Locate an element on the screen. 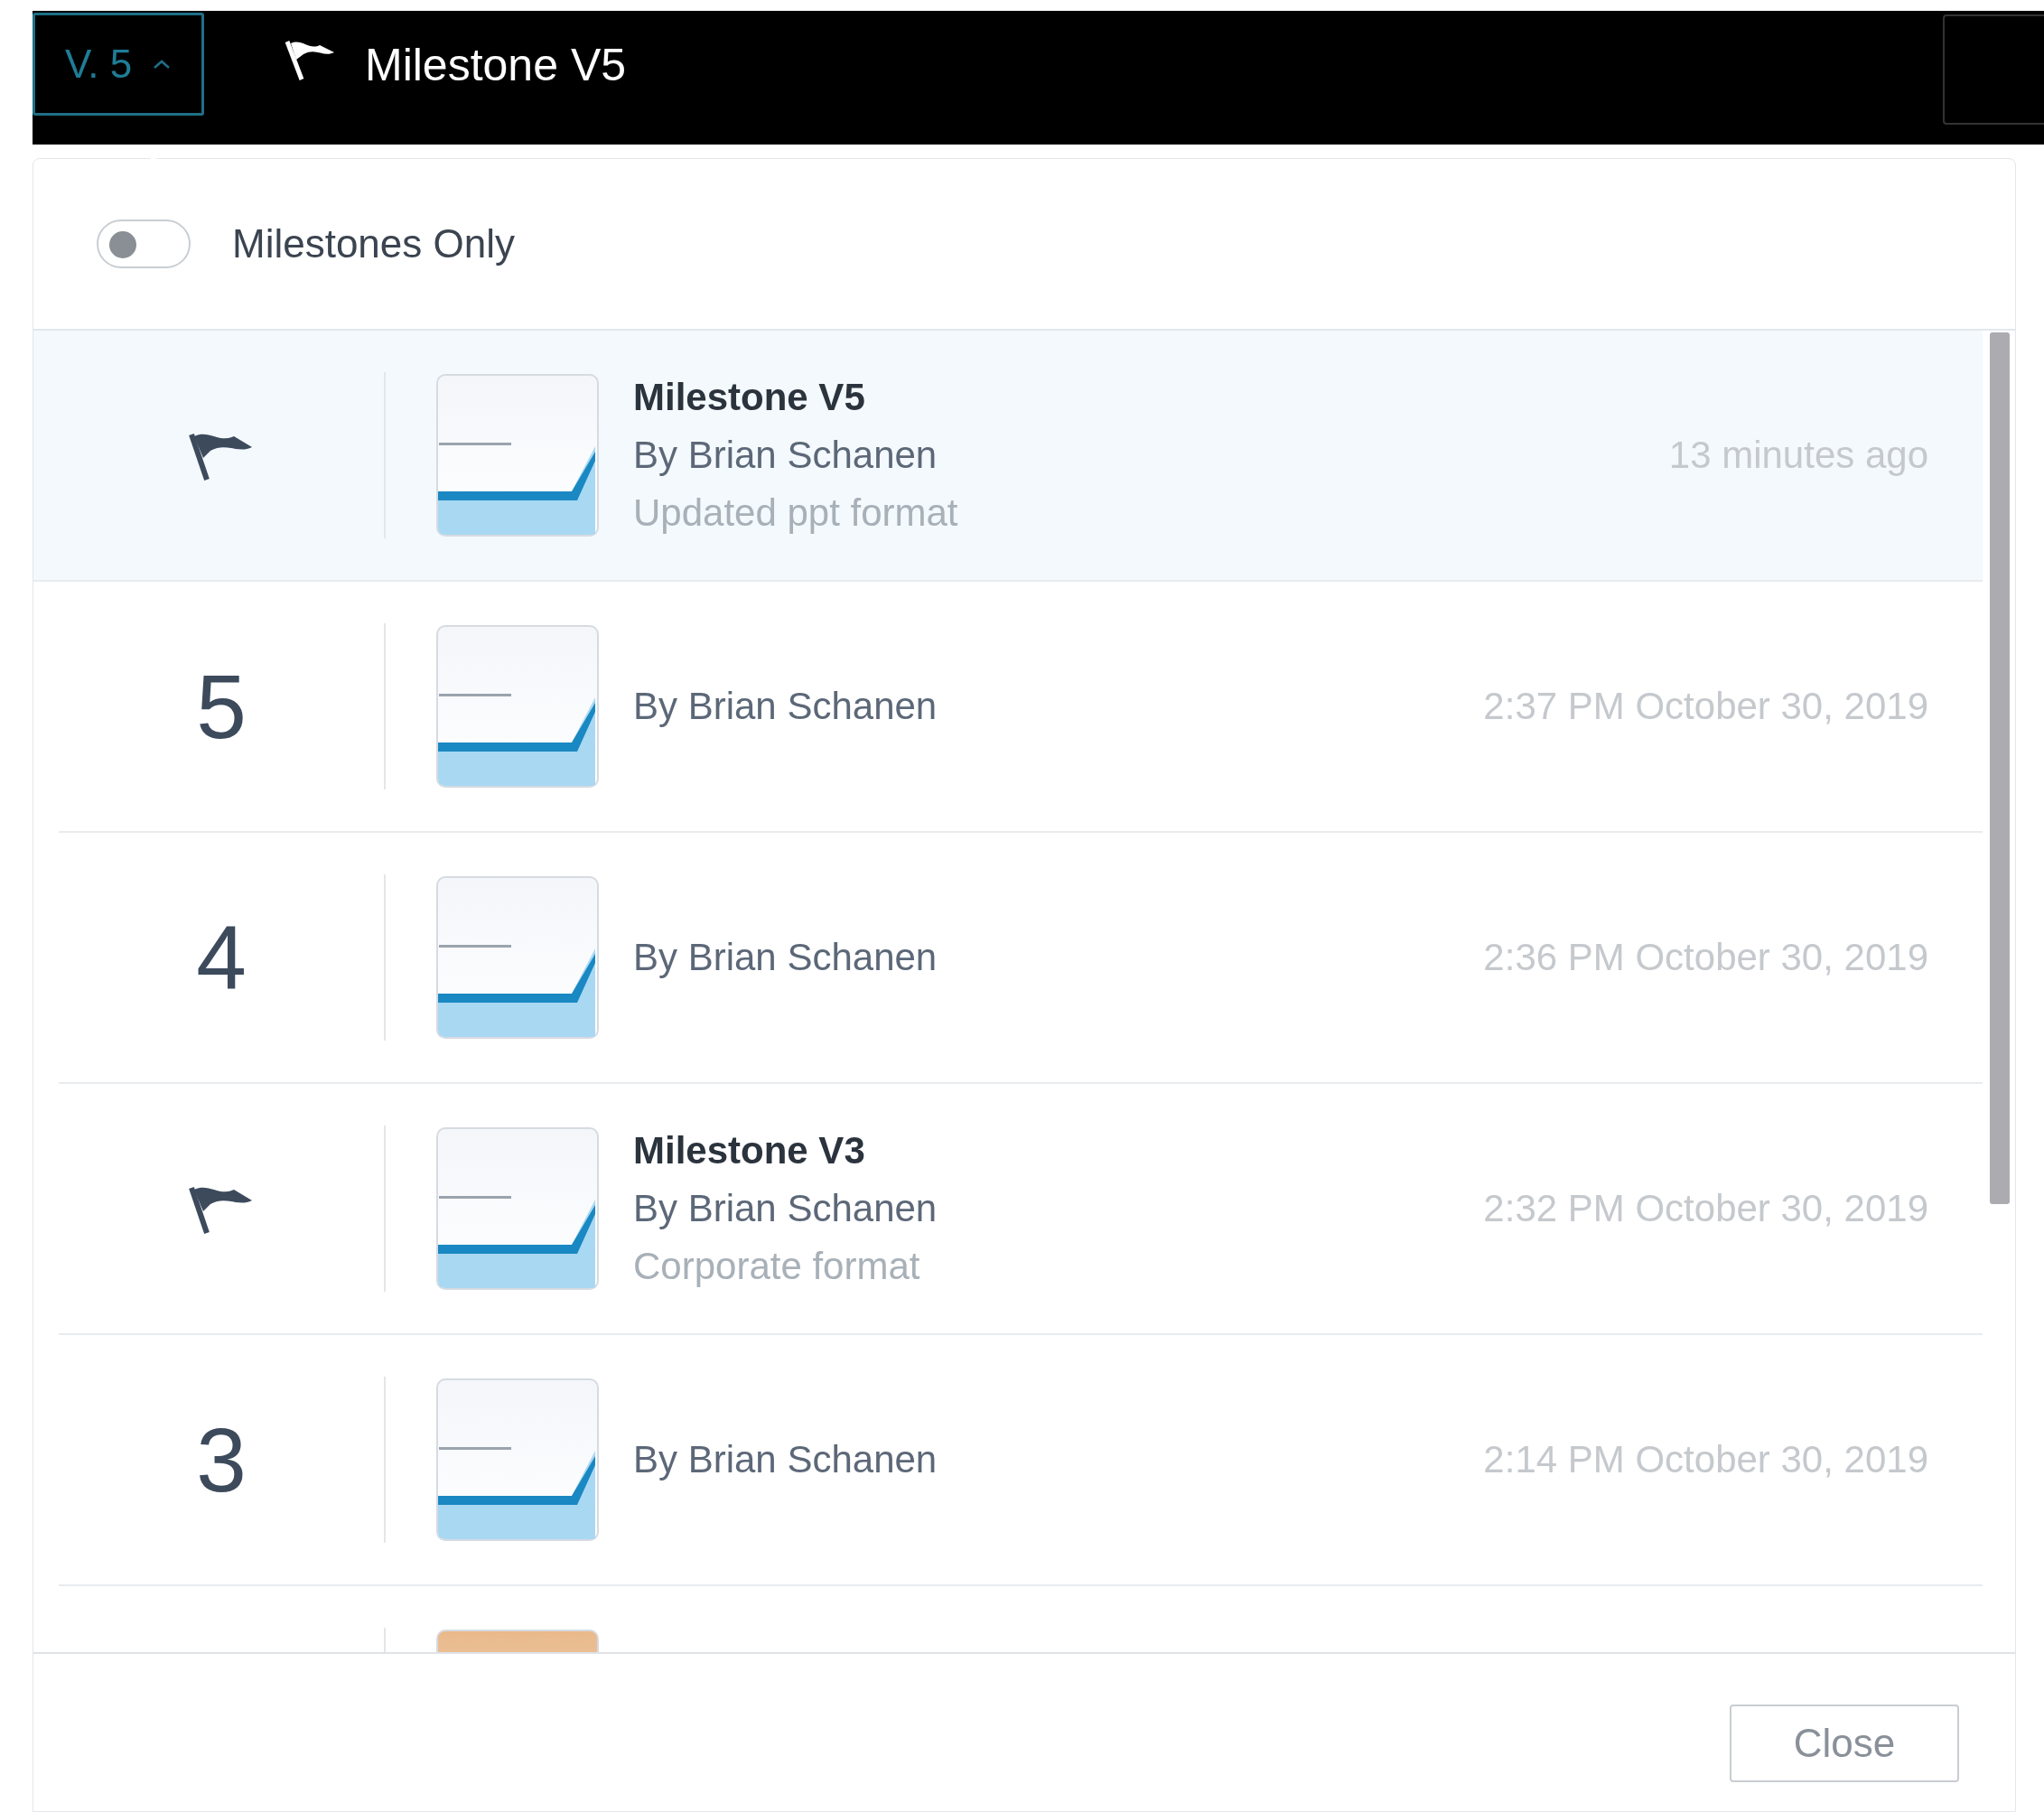  version-number: 3 is located at coordinates (221, 1459).